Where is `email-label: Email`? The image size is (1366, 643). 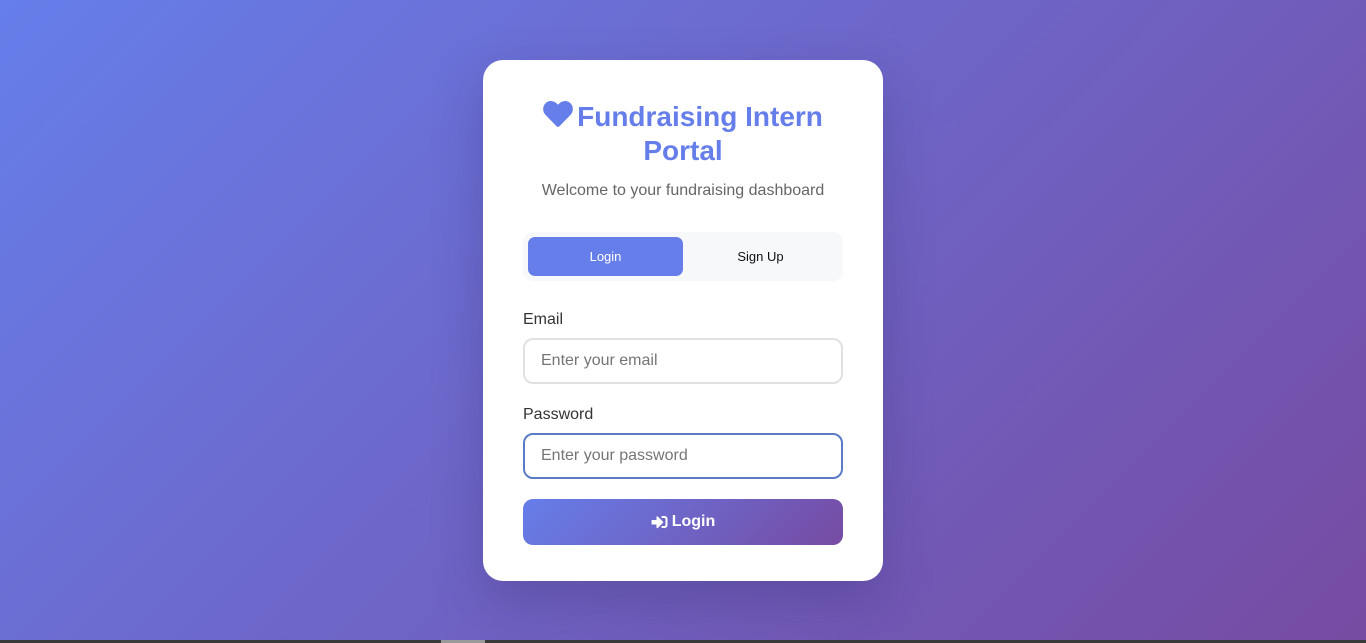 email-label: Email is located at coordinates (543, 319).